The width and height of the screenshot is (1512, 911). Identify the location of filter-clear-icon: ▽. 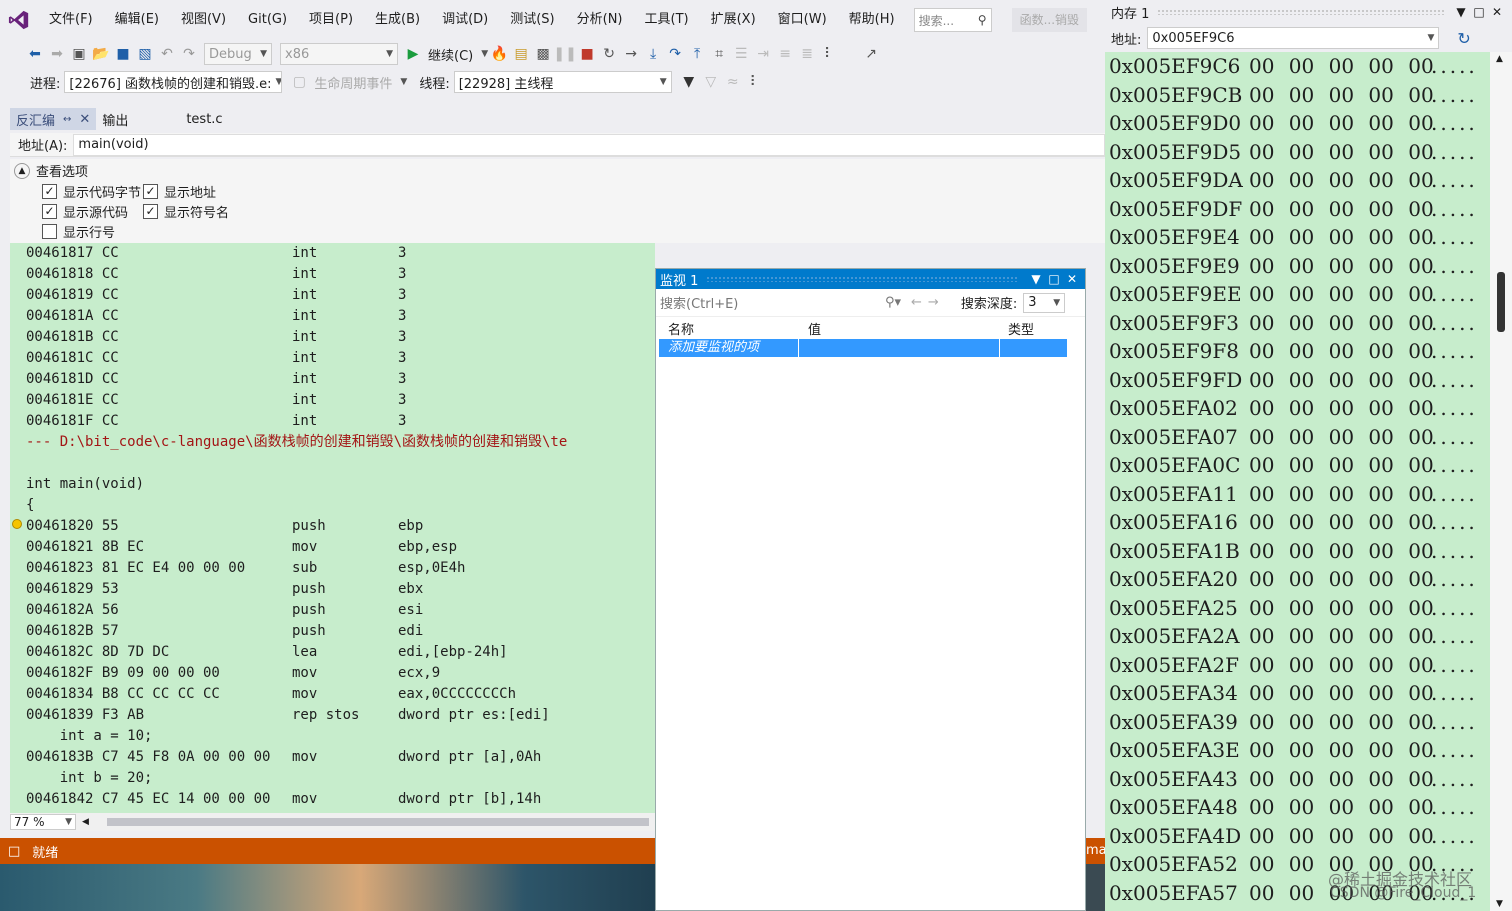
(711, 82).